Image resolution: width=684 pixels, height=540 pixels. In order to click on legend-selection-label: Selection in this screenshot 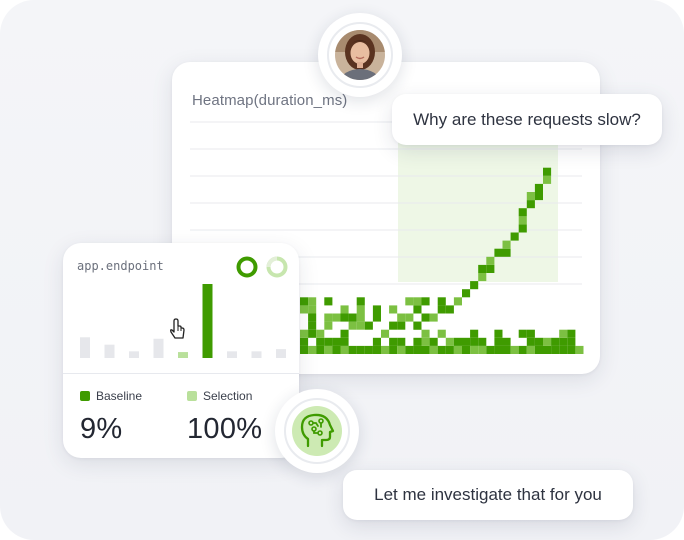, I will do `click(228, 396)`.